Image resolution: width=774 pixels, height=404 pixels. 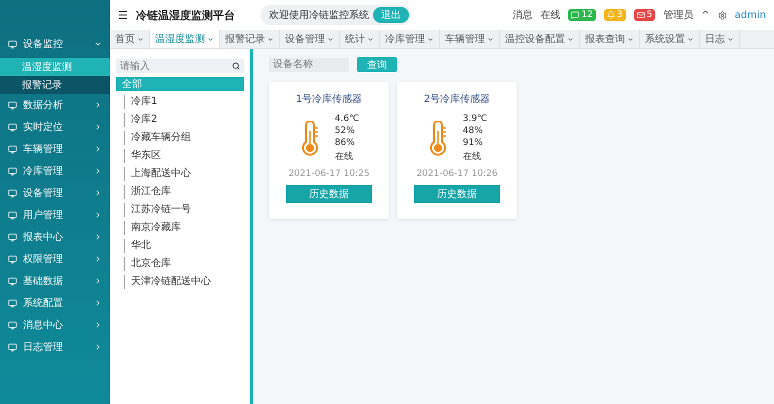 I want to click on tree-node: 浙江仓库, so click(x=184, y=192).